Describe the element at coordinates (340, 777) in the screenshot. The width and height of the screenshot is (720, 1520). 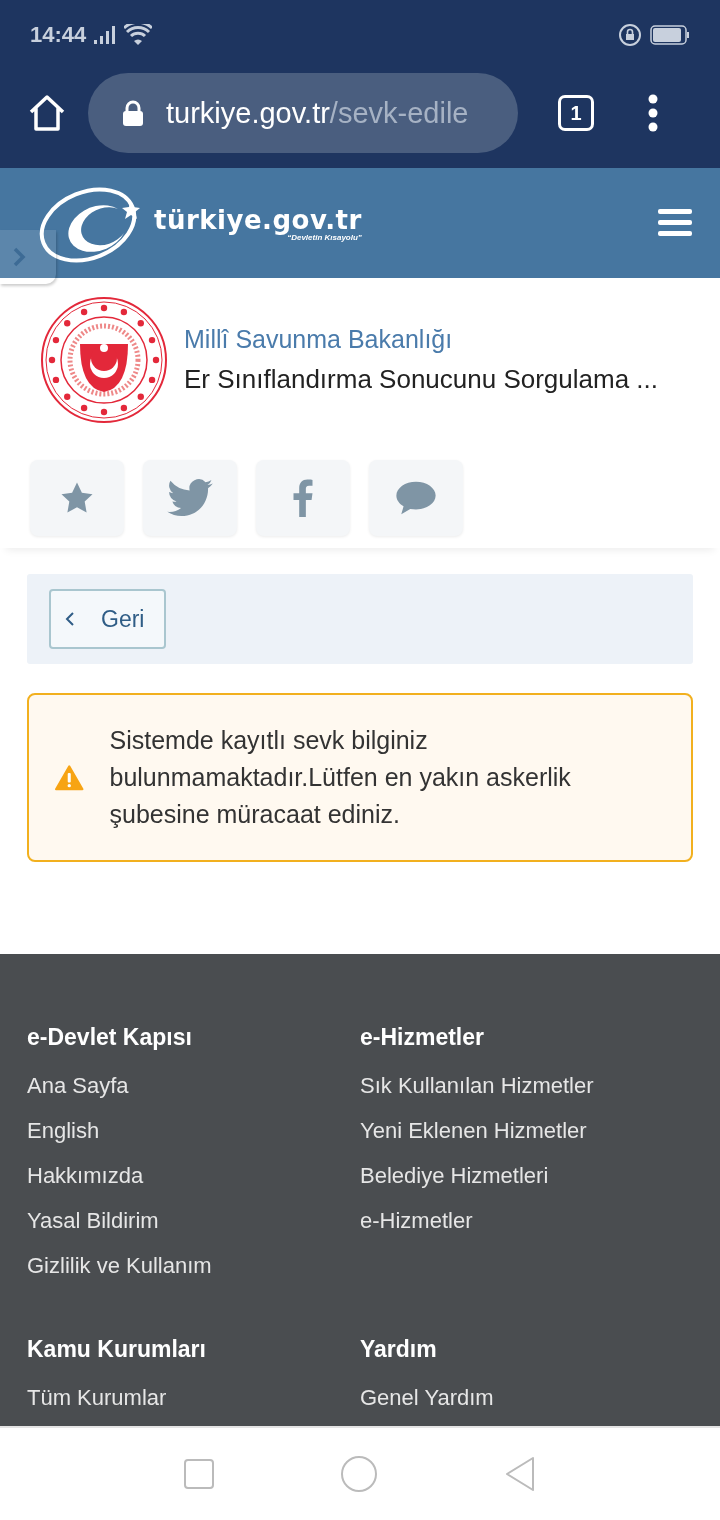
I see `alert-message: Sistemde kayıtlı sevk bilginiz bulunmamaktadır.Lütfen en yakın askerlik şubesine müracaat ediniz.` at that location.